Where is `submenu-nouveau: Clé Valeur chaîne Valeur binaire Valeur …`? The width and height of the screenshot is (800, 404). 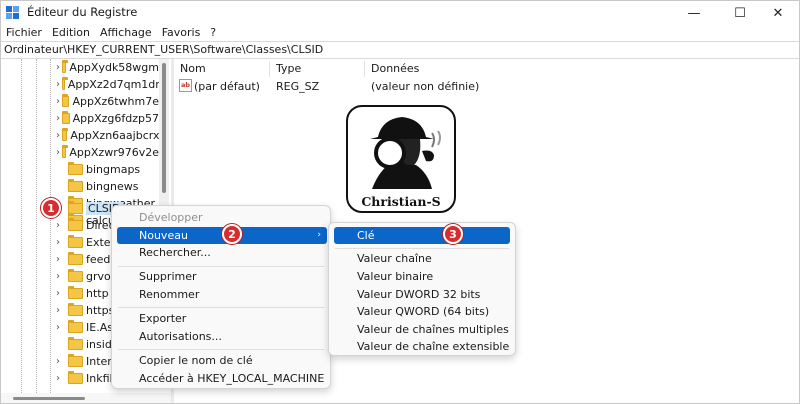 submenu-nouveau: Clé Valeur chaîne Valeur binaire Valeur … is located at coordinates (422, 289).